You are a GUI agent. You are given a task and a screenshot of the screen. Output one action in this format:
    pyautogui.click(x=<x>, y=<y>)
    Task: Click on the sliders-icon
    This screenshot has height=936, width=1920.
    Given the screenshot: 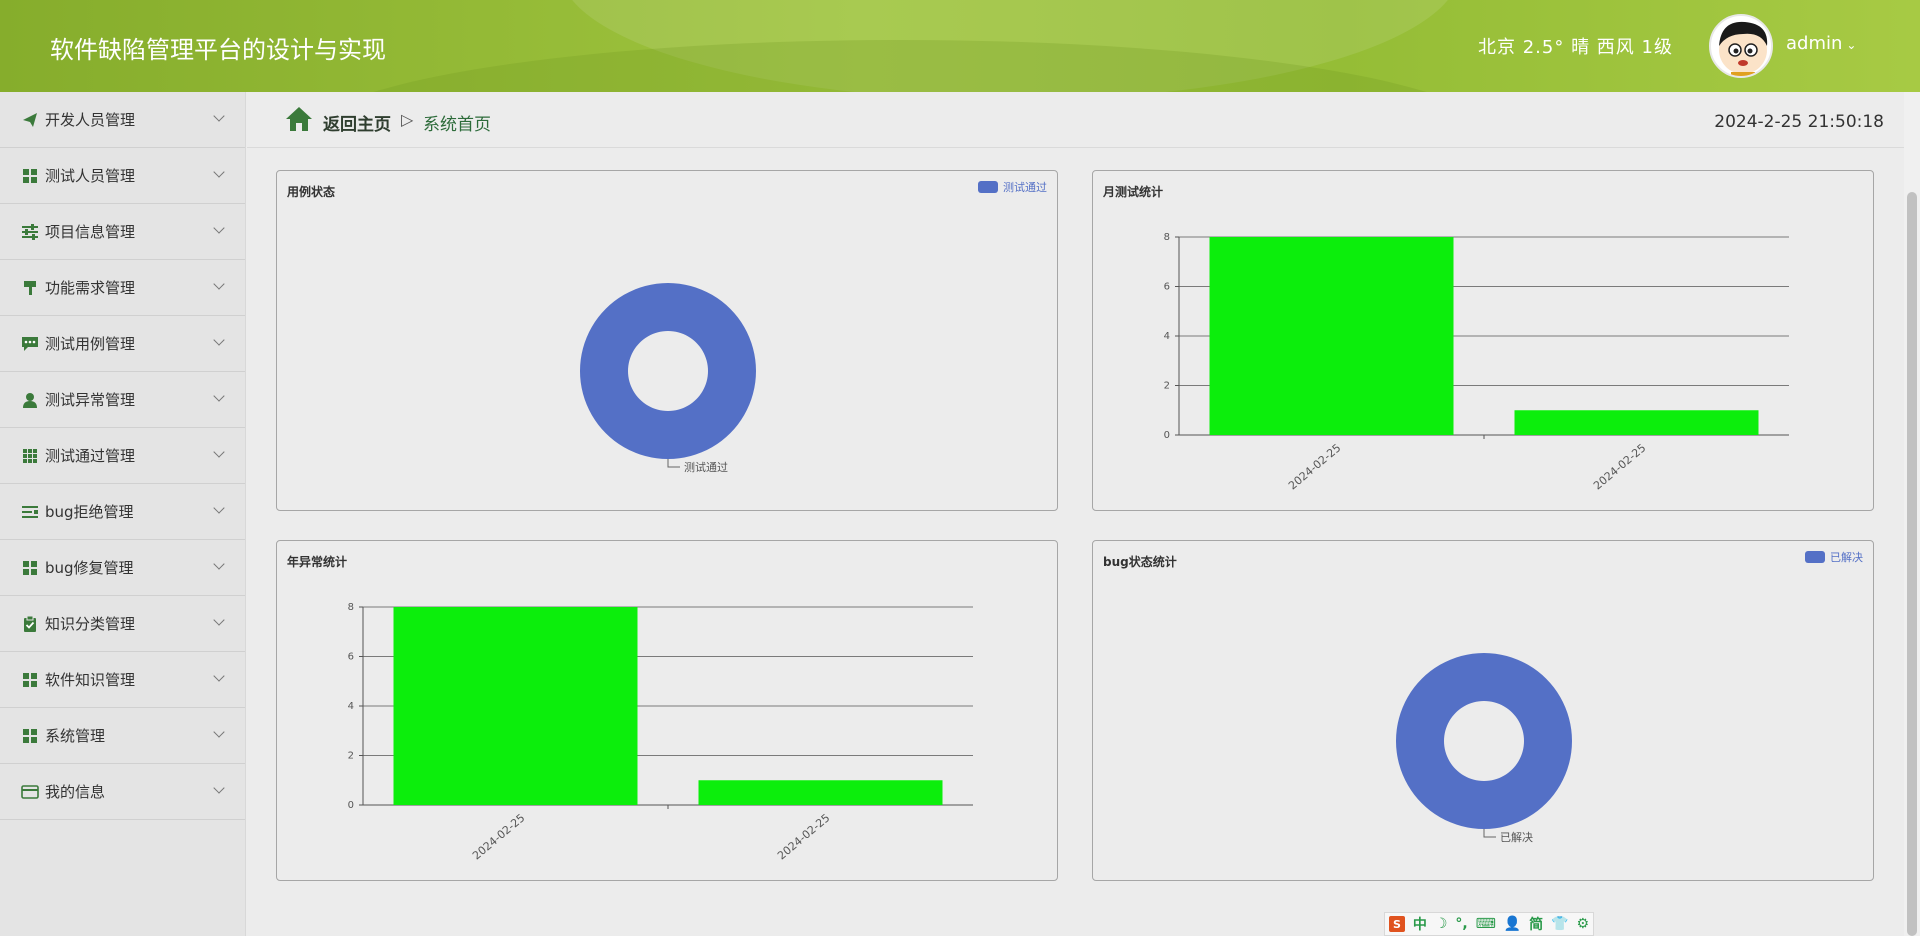 What is the action you would take?
    pyautogui.click(x=30, y=232)
    